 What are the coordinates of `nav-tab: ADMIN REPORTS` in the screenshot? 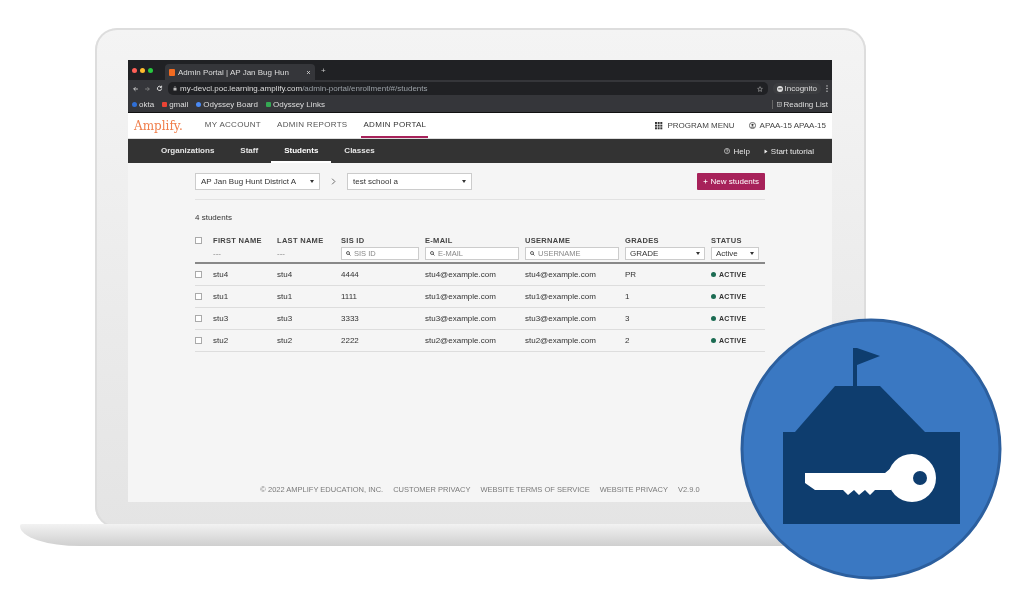 It's located at (312, 125).